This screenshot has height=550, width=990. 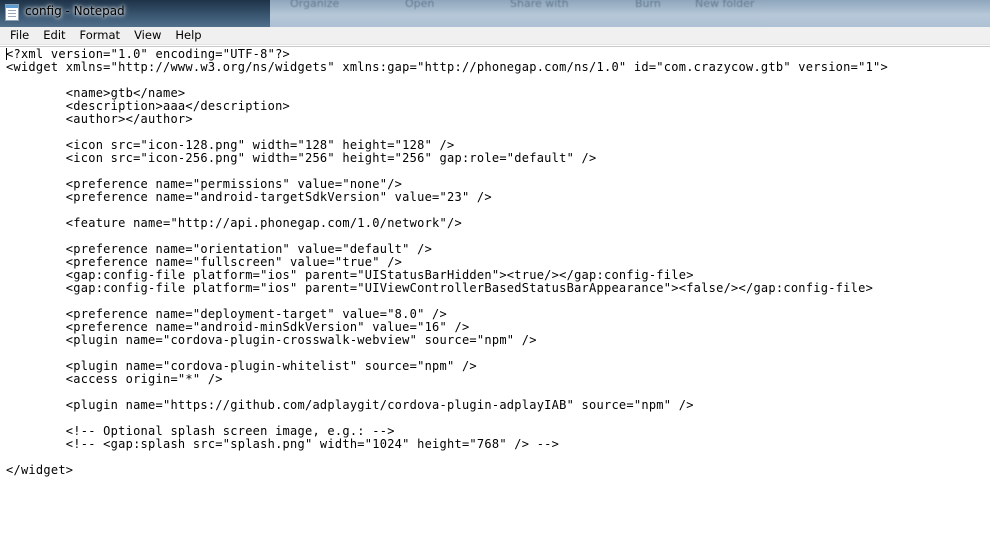 I want to click on menu-format: Format, so click(x=100, y=35).